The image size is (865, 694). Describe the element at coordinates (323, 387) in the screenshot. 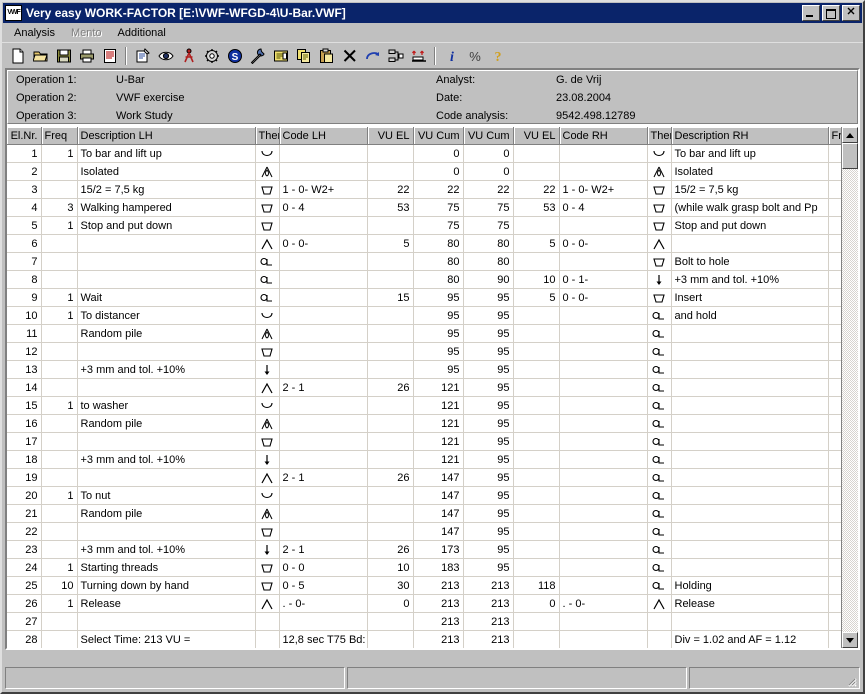

I see `cell-code-lh: 2 - 1` at that location.